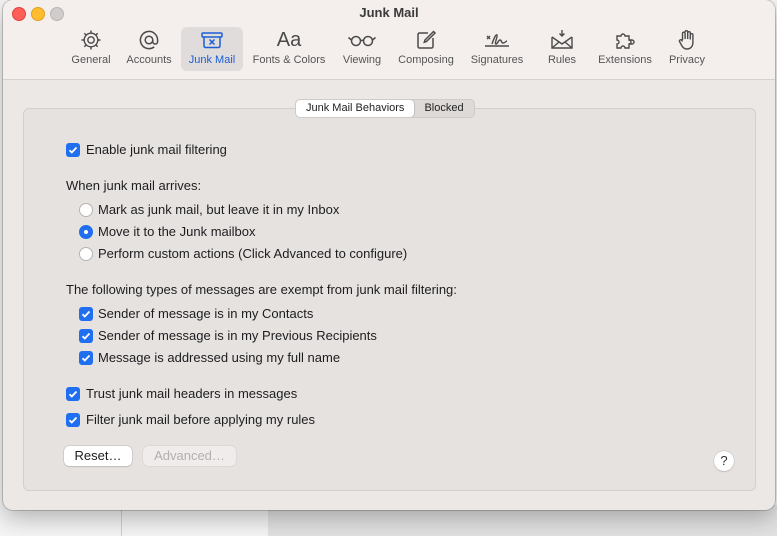 Image resolution: width=777 pixels, height=536 pixels. What do you see at coordinates (91, 40) in the screenshot?
I see `gear-icon` at bounding box center [91, 40].